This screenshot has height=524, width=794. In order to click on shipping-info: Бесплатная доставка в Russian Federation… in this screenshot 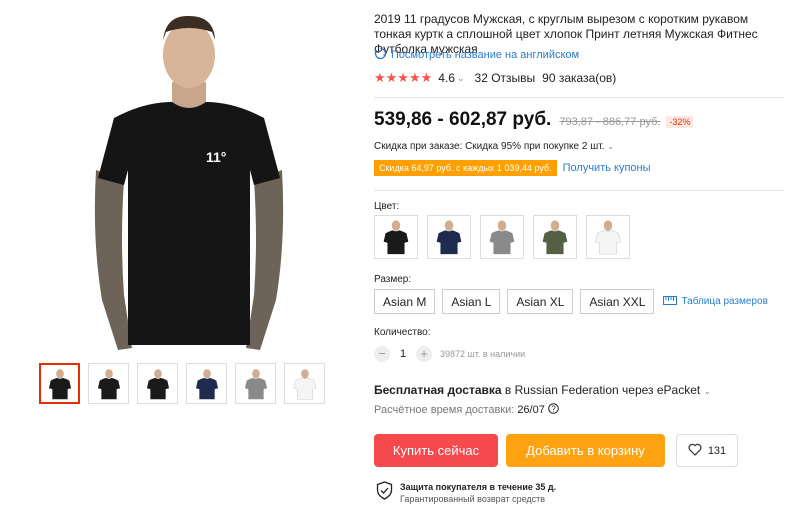, I will do `click(542, 390)`.